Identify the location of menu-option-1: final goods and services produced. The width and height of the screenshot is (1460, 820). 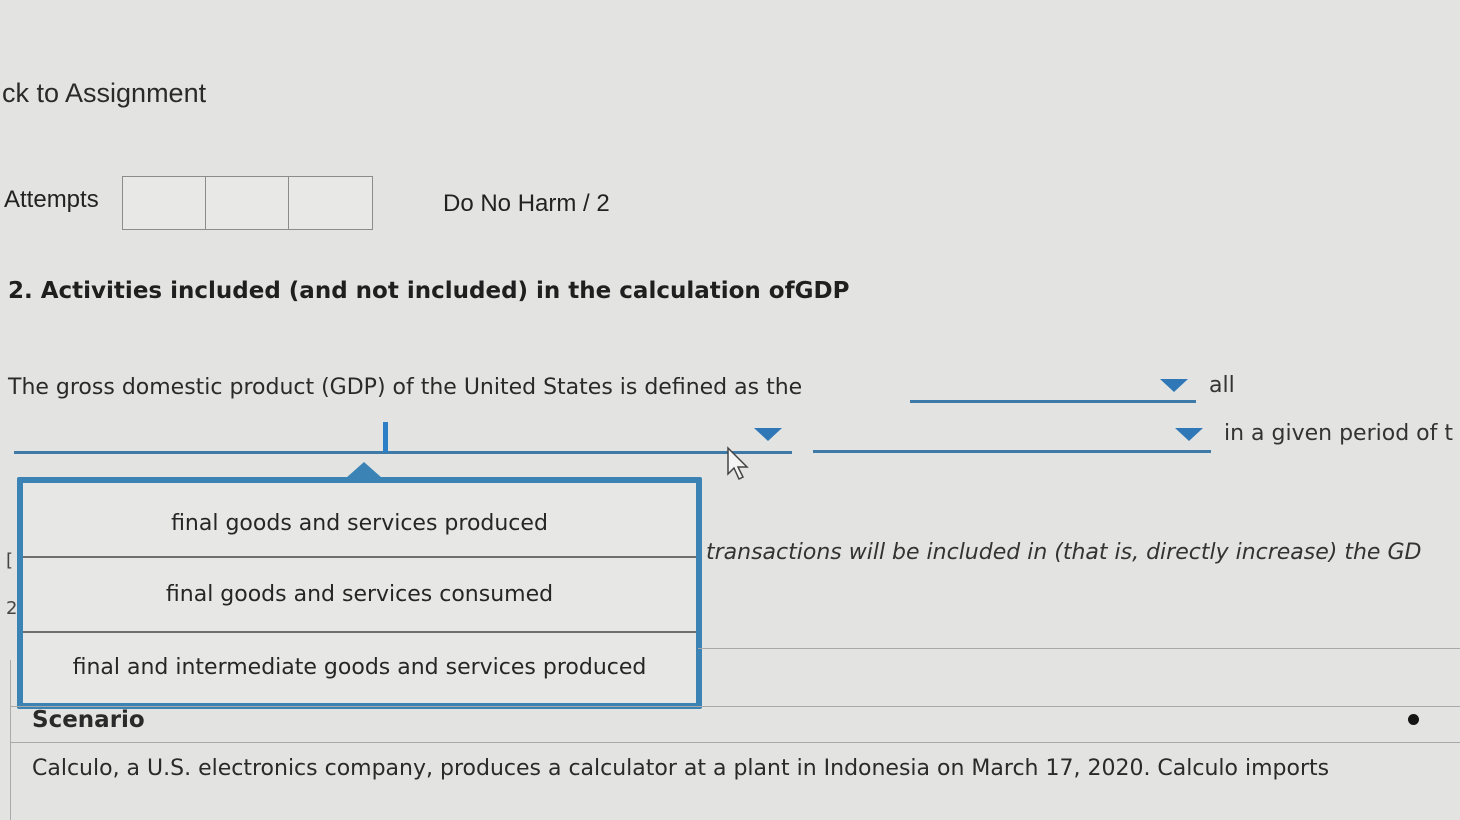
(359, 523).